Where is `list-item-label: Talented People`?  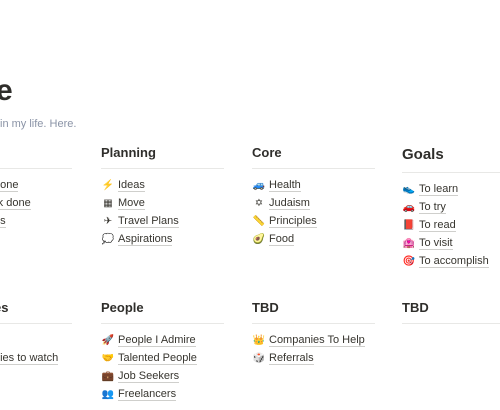
list-item-label: Talented People is located at coordinates (157, 358).